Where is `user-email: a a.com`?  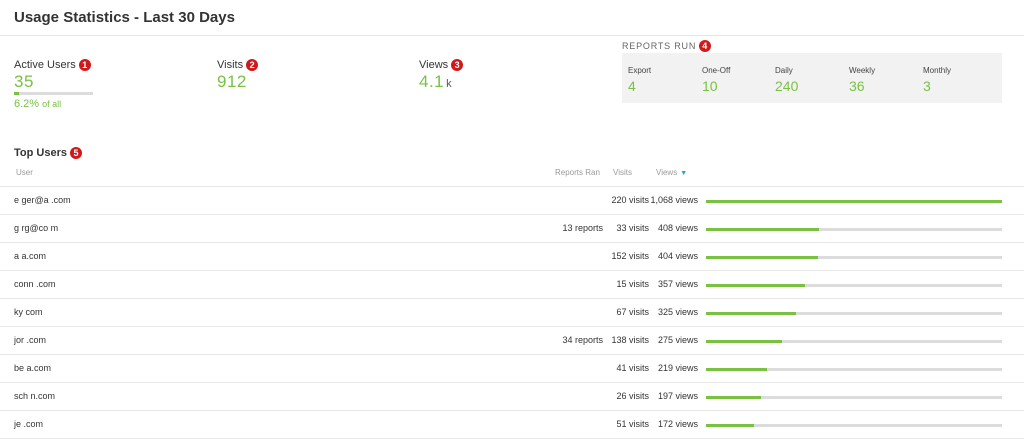 user-email: a a.com is located at coordinates (30, 256).